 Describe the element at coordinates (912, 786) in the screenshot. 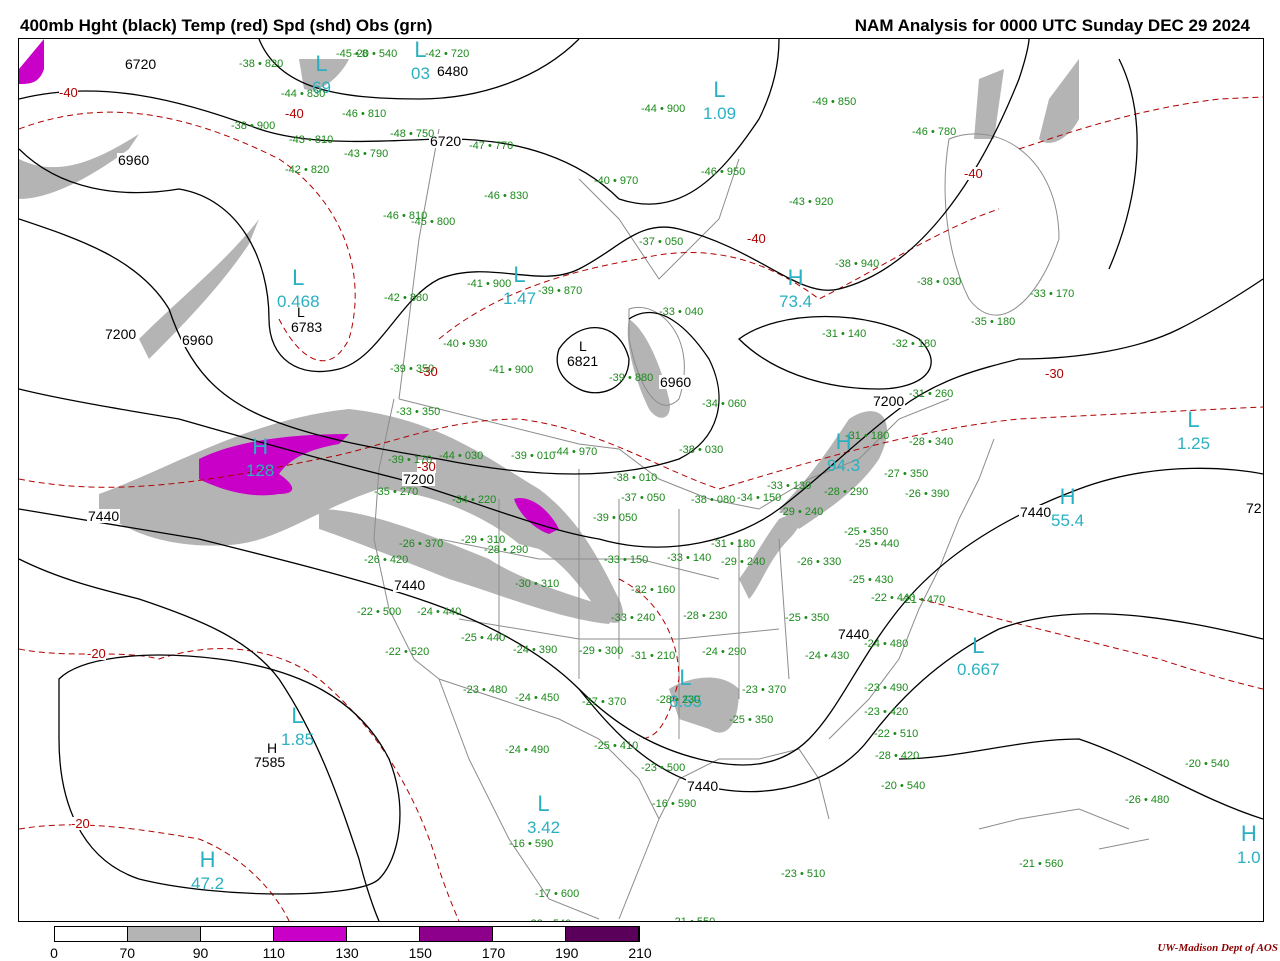

I see `station-height: • 540` at that location.